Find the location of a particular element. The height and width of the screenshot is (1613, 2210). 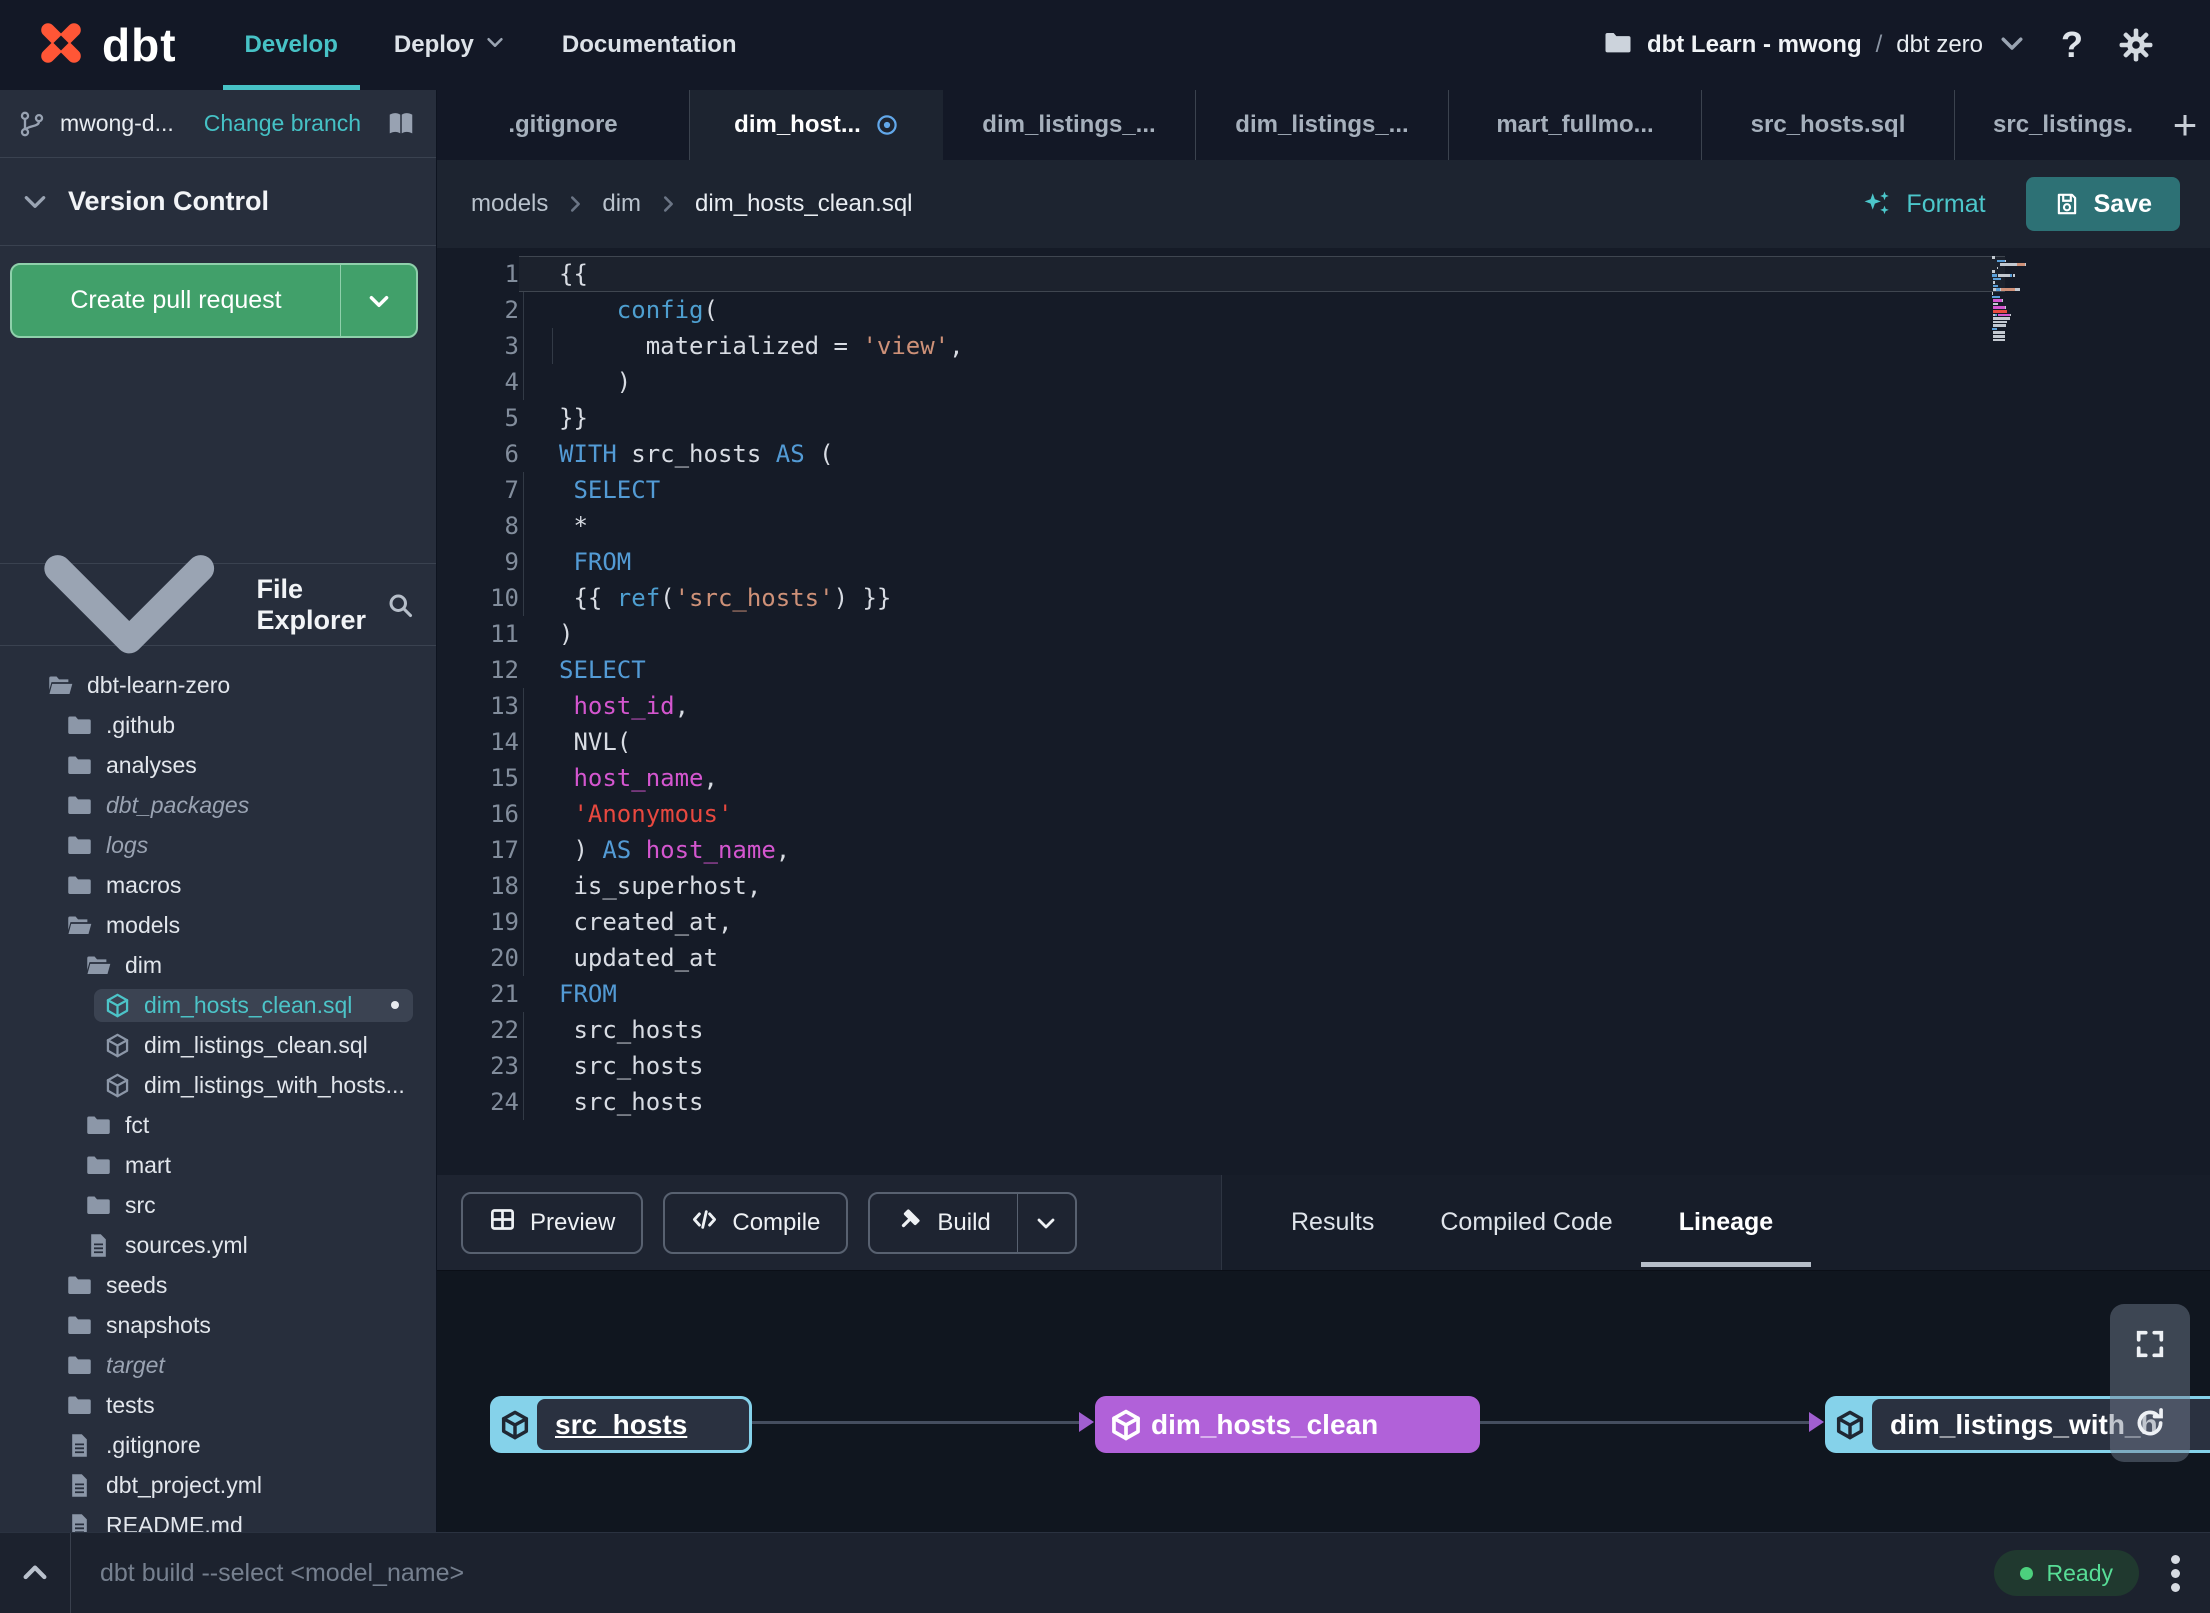

tree-item-dim: dim is located at coordinates (218, 965).